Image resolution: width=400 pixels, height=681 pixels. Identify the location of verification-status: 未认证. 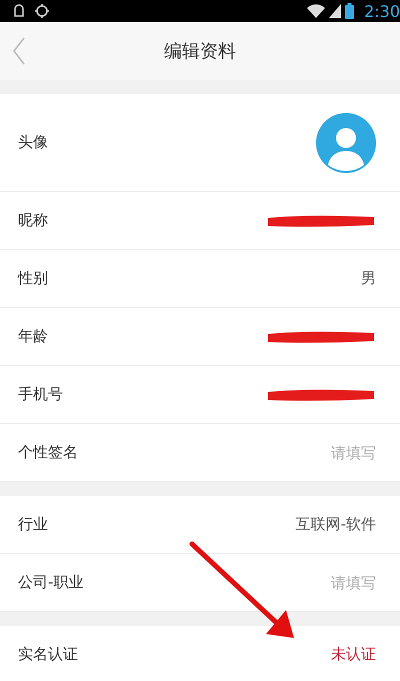
(353, 654).